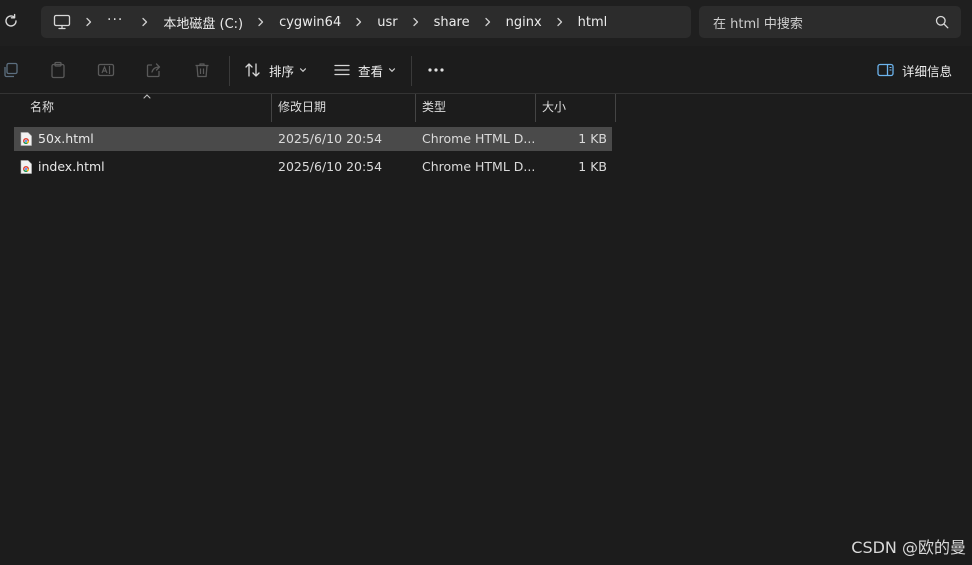 Image resolution: width=972 pixels, height=565 pixels. I want to click on sort-icon, so click(252, 70).